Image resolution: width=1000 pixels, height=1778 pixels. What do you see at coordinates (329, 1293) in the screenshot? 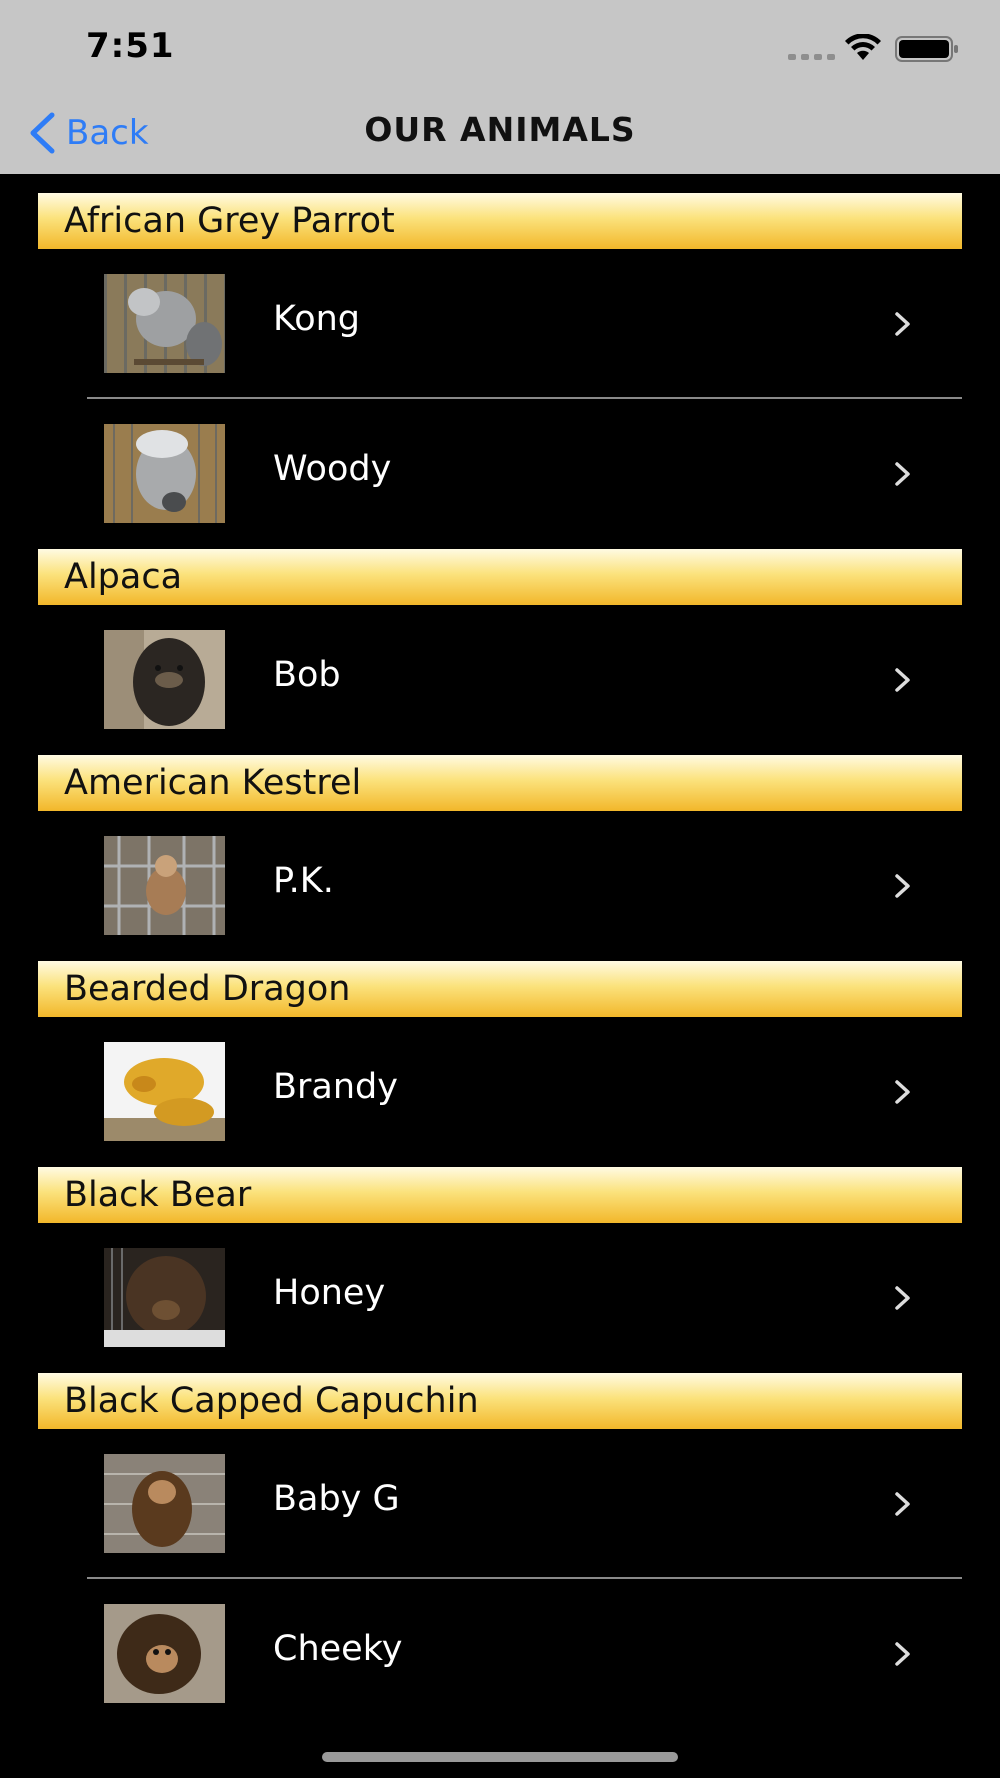
I see `animal-name: Honey` at bounding box center [329, 1293].